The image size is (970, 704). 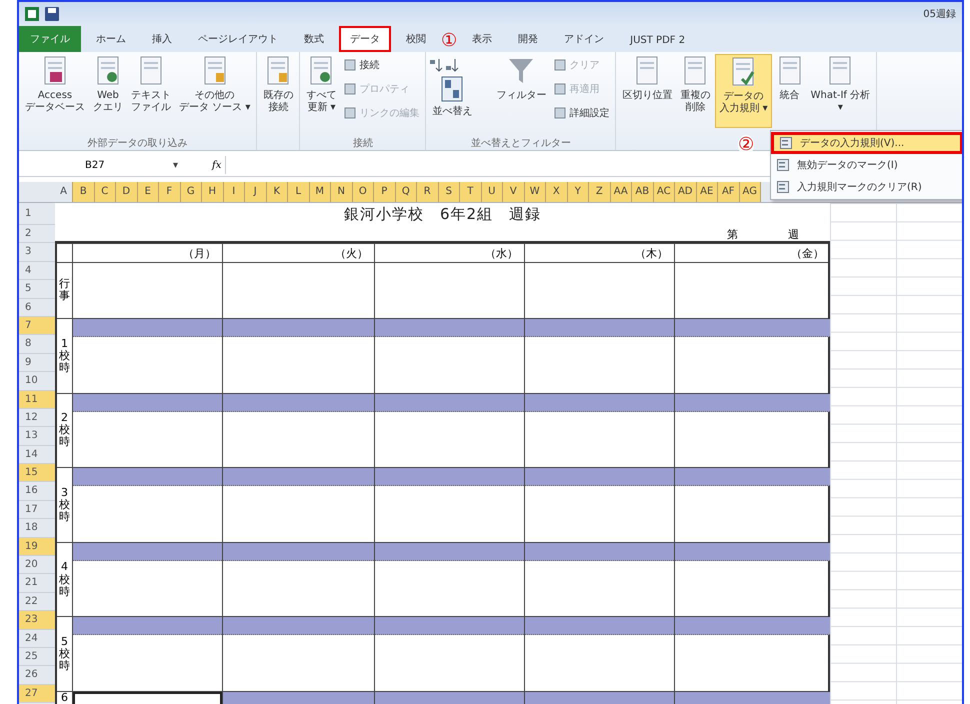 What do you see at coordinates (482, 39) in the screenshot?
I see `ribbon-tab: 表示` at bounding box center [482, 39].